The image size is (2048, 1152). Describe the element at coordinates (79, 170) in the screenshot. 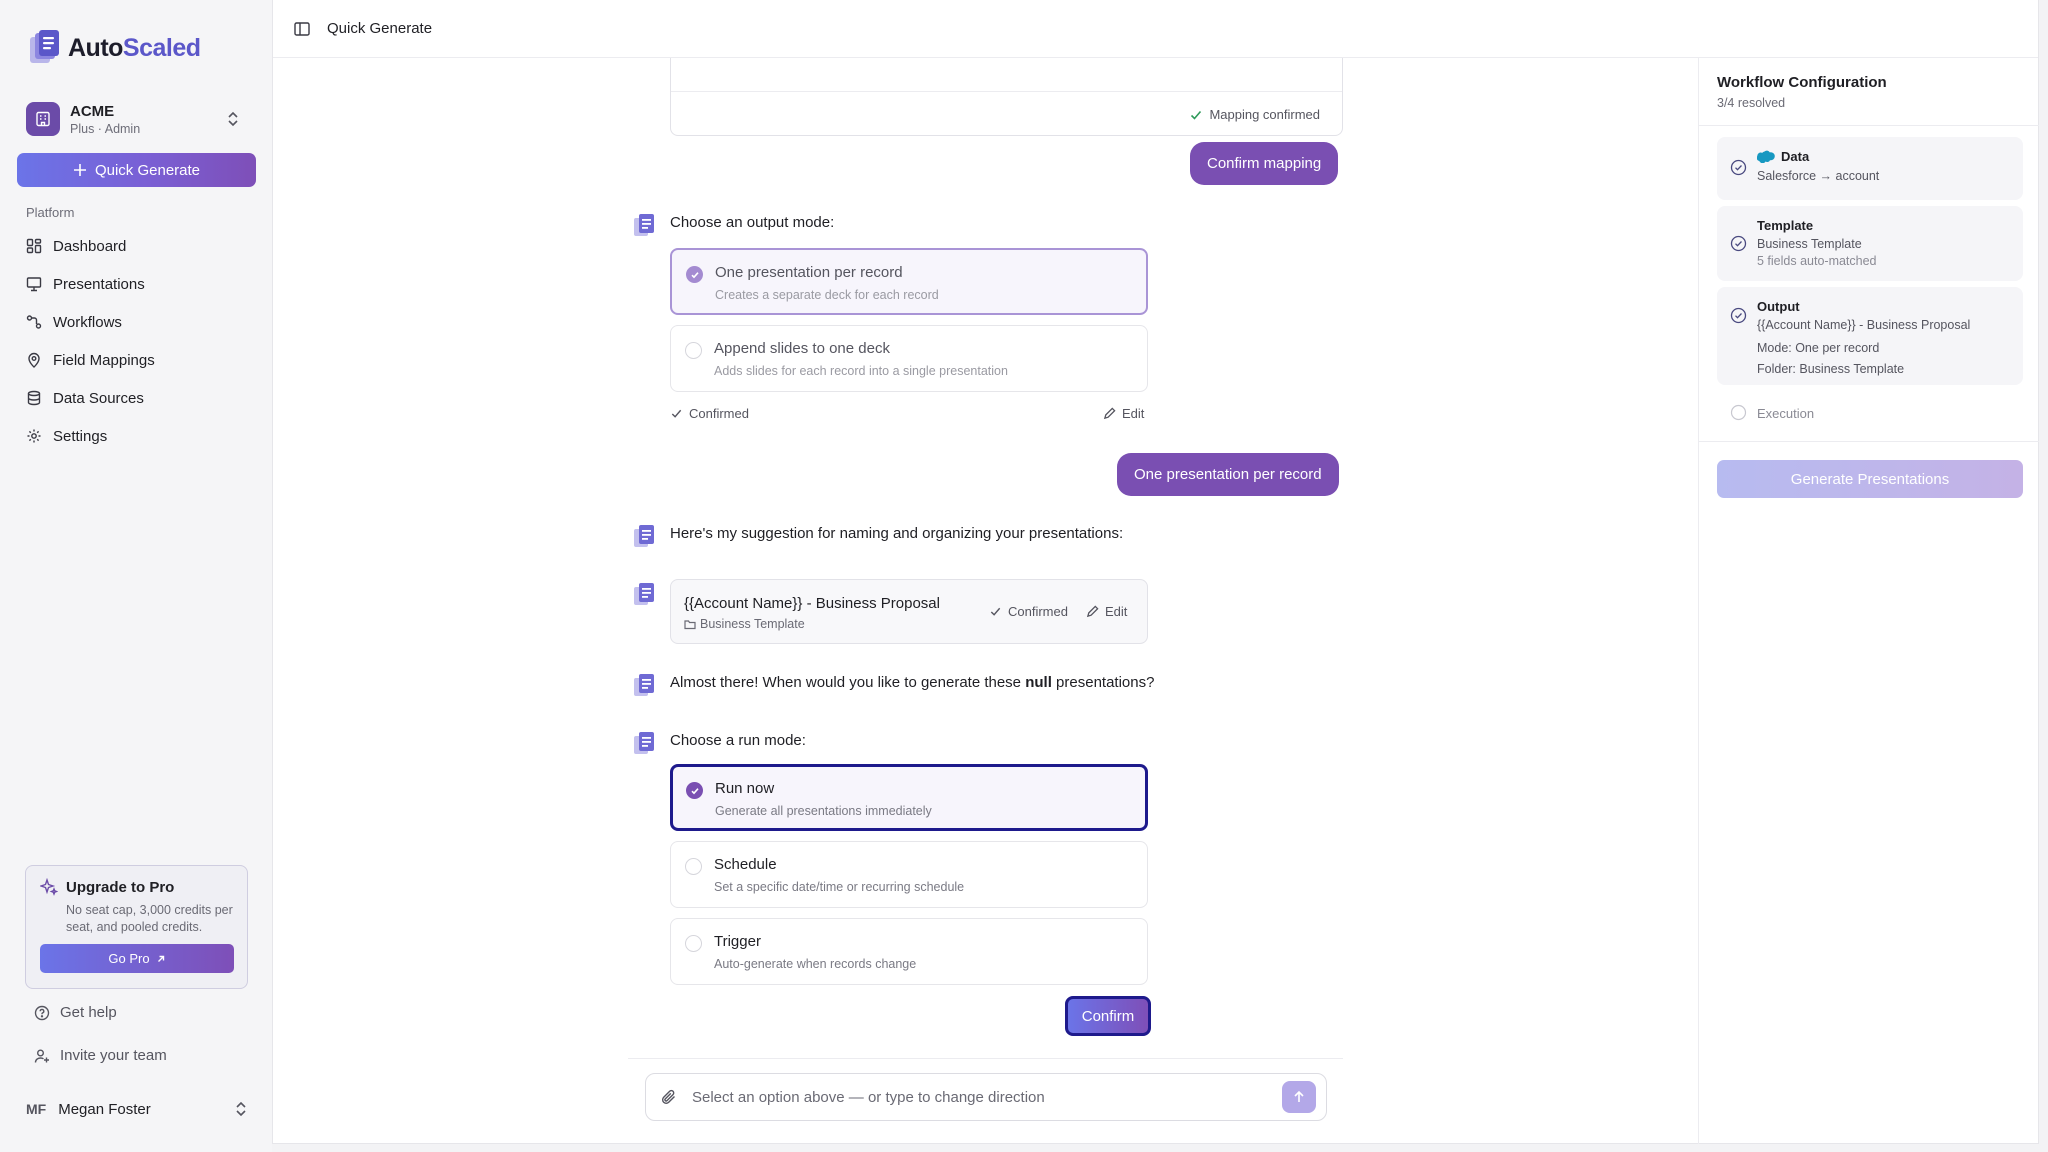

I see `plus-icon` at that location.